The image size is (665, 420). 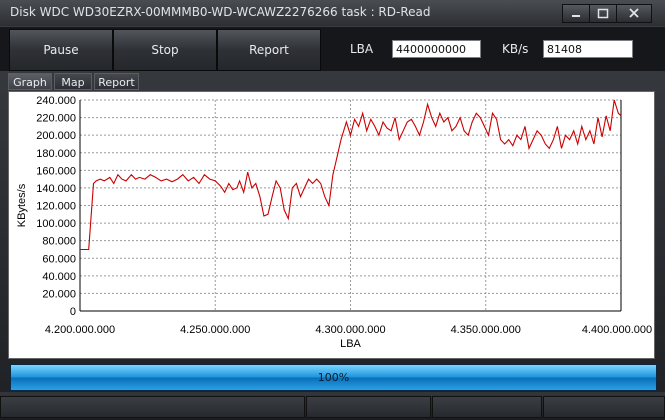 I want to click on minimize-icon, so click(x=576, y=16).